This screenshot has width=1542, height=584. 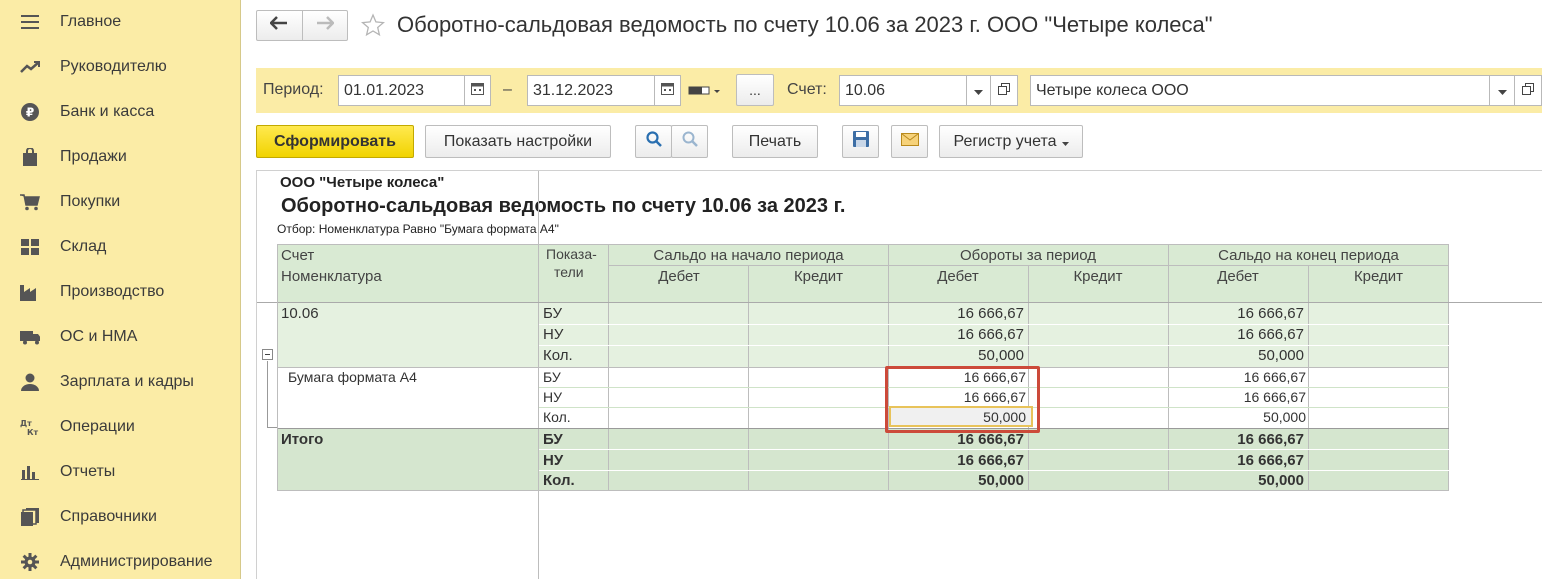 I want to click on report-organization: ООО "Четыре колеса", so click(x=362, y=182).